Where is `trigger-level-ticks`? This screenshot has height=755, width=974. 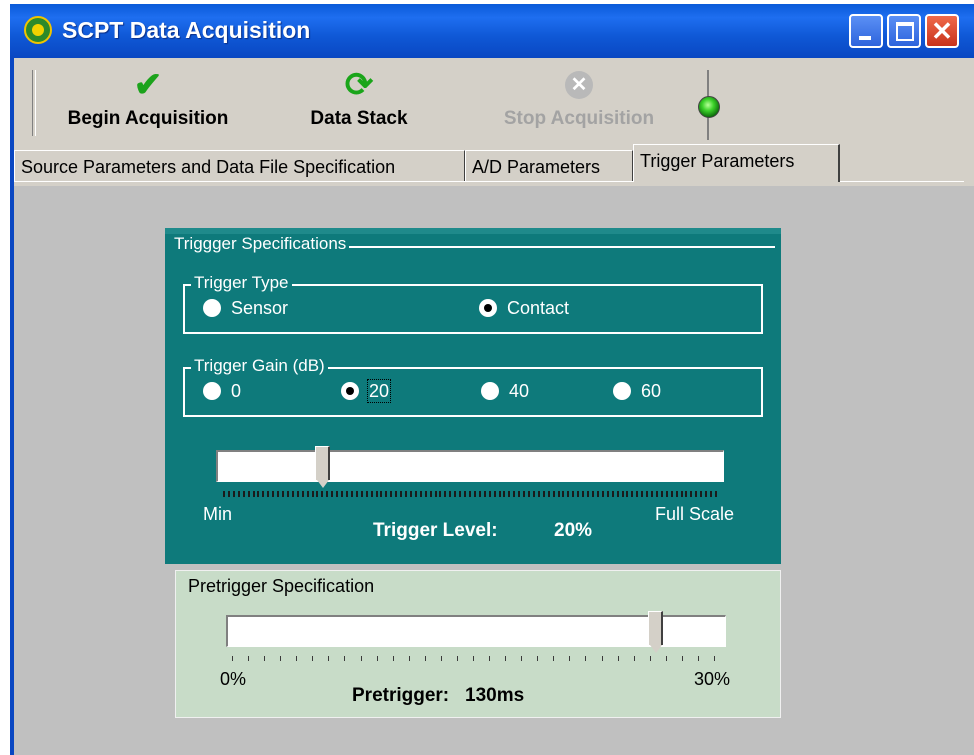
trigger-level-ticks is located at coordinates (470, 495).